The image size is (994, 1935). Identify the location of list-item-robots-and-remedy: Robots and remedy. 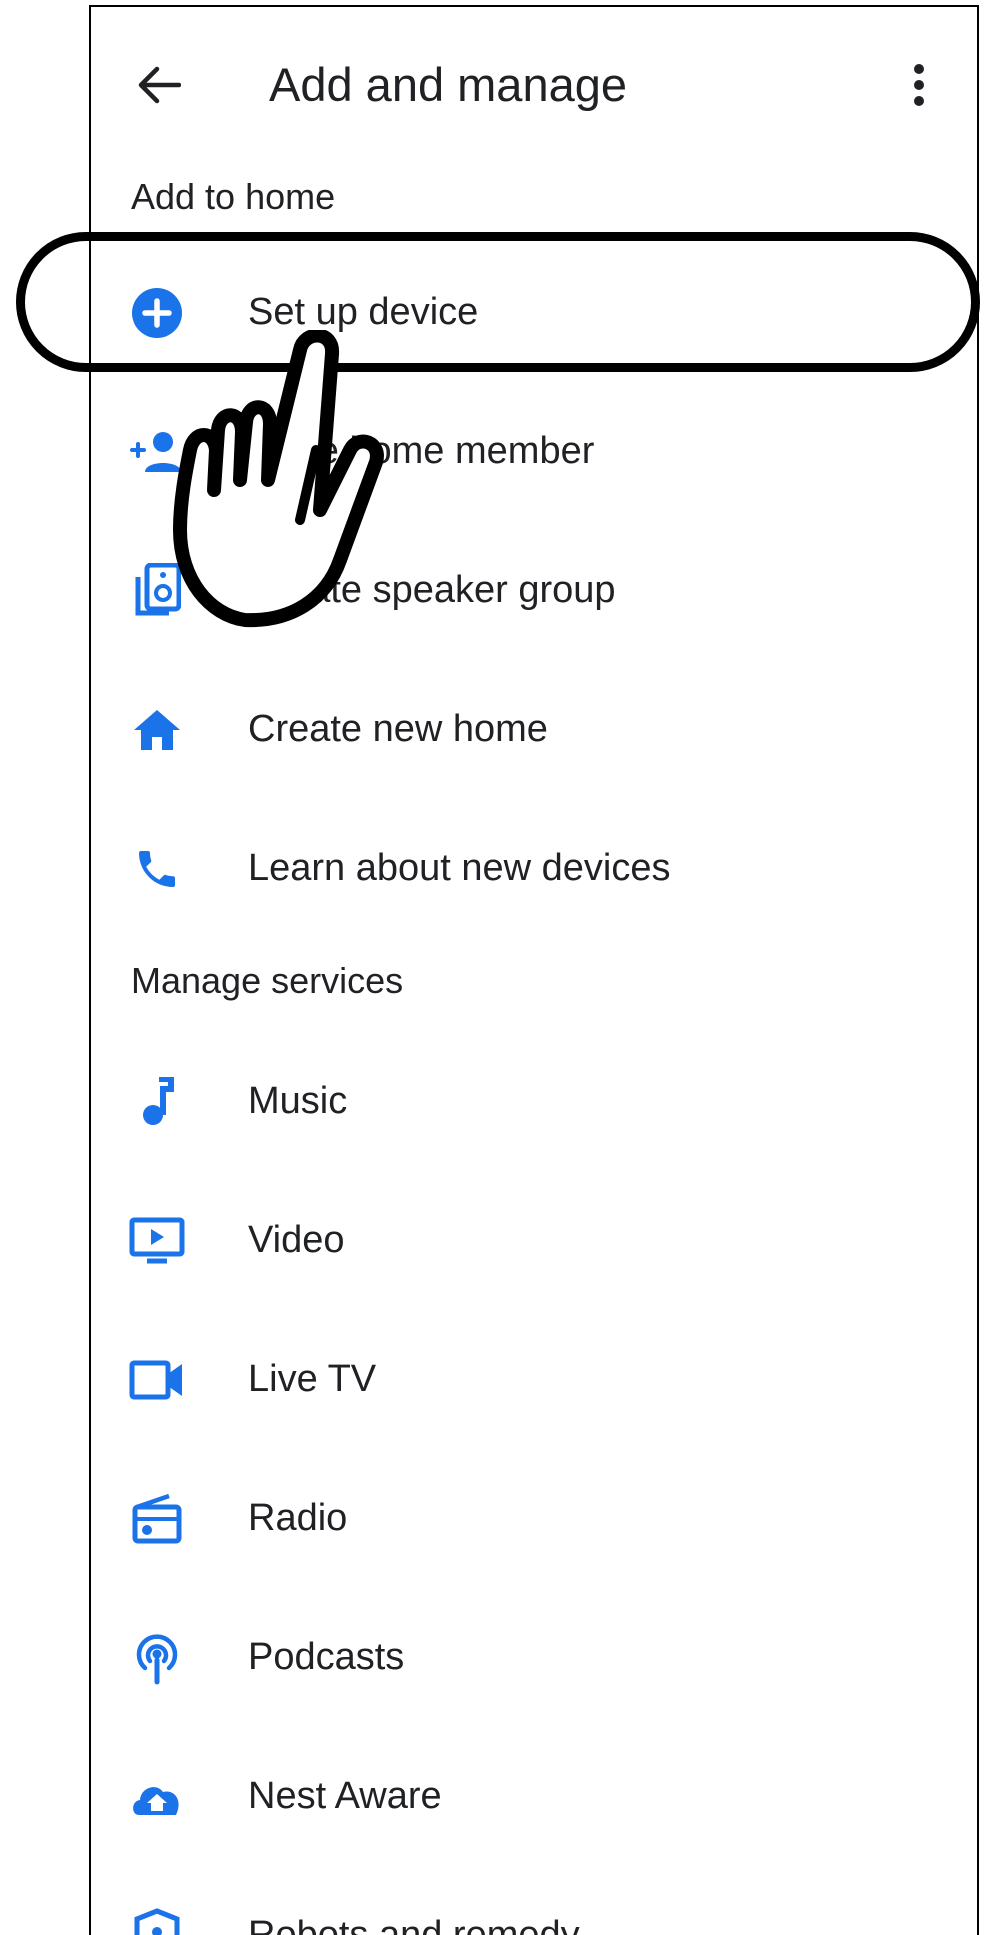
(534, 1900).